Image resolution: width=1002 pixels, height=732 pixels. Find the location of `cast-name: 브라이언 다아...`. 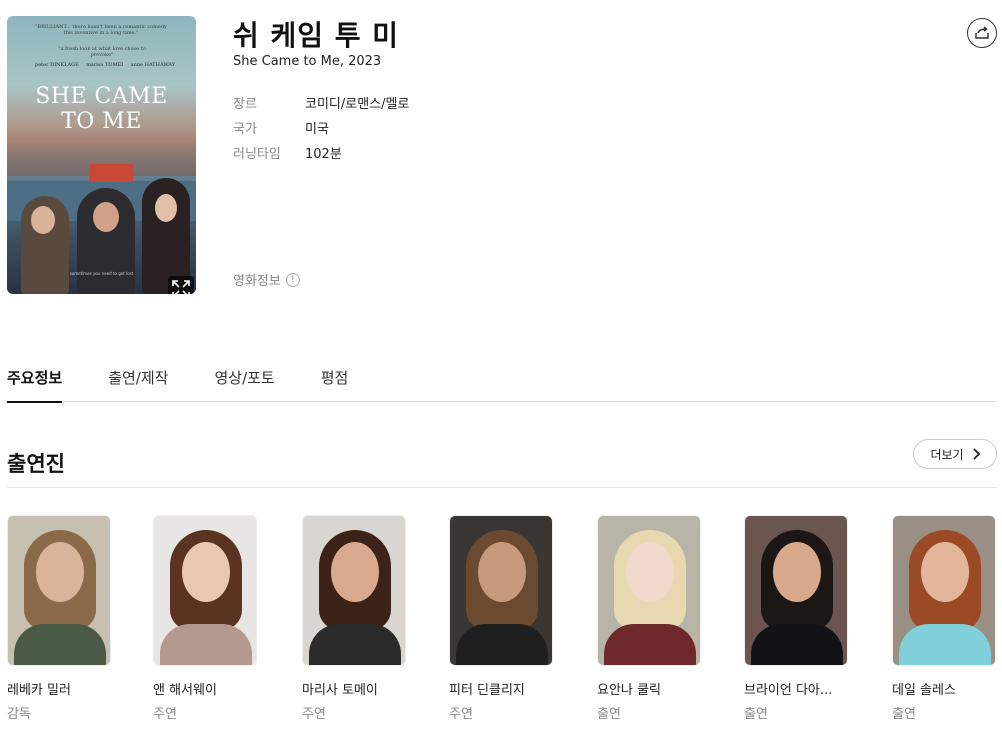

cast-name: 브라이언 다아... is located at coordinates (796, 688).